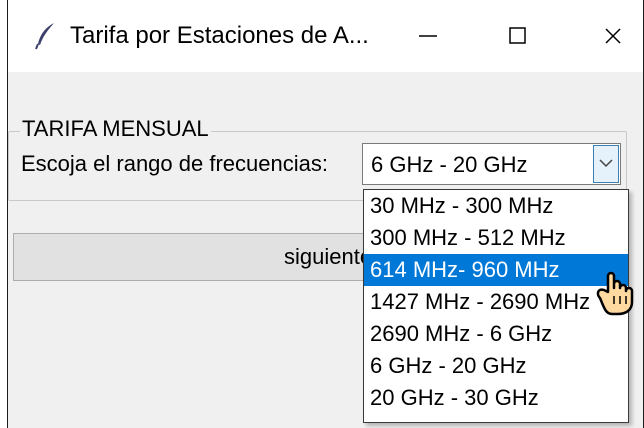 This screenshot has height=428, width=644. What do you see at coordinates (496, 206) in the screenshot?
I see `dropdown-option: 30 MHz - 300 MHz` at bounding box center [496, 206].